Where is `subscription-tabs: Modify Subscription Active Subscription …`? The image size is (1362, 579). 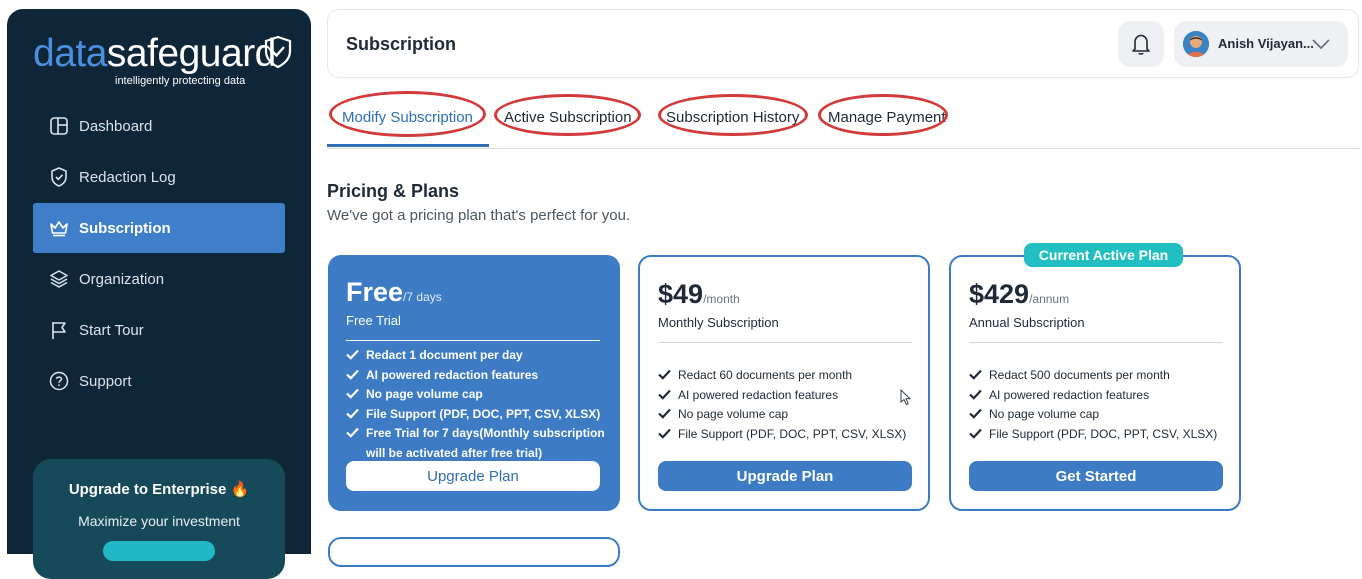 subscription-tabs: Modify Subscription Active Subscription … is located at coordinates (843, 120).